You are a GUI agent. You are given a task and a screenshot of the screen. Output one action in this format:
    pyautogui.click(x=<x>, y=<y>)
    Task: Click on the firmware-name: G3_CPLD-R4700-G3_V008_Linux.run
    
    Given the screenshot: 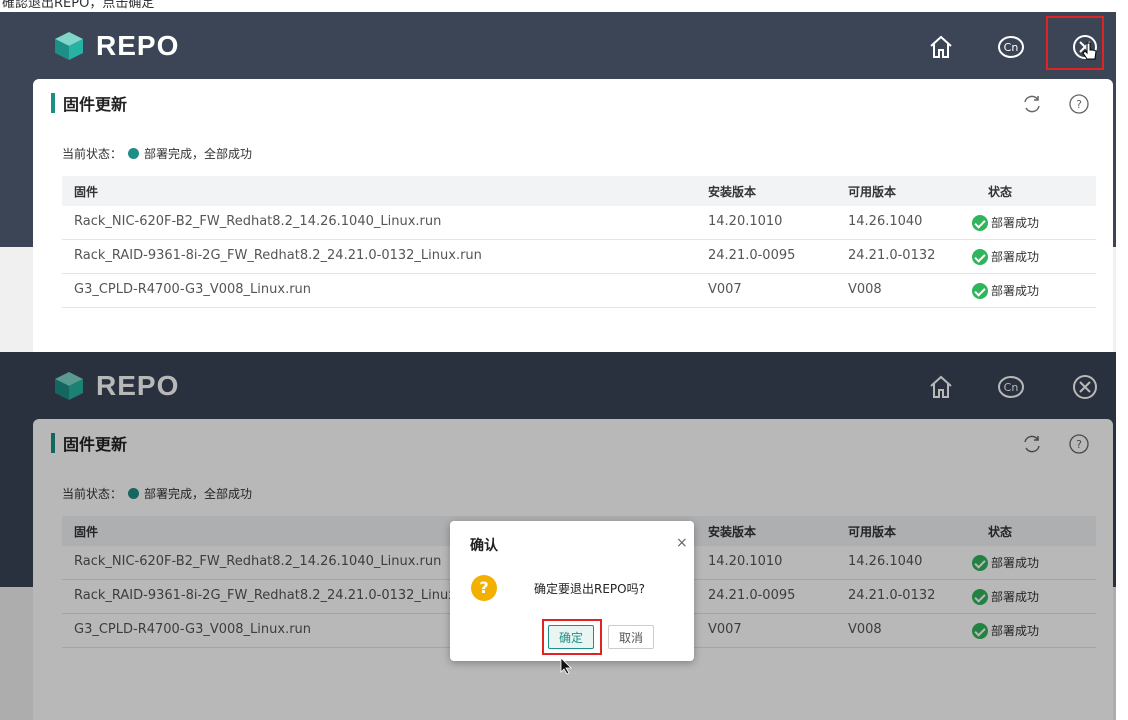 What is the action you would take?
    pyautogui.click(x=193, y=289)
    